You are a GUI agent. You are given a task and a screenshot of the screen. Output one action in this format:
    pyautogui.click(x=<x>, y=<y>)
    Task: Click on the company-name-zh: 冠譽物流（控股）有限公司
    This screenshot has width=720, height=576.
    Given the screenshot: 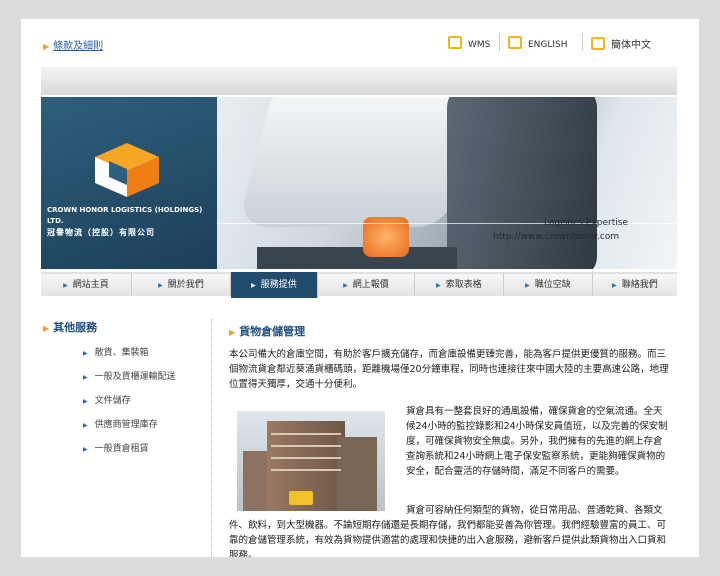 What is the action you would take?
    pyautogui.click(x=101, y=232)
    